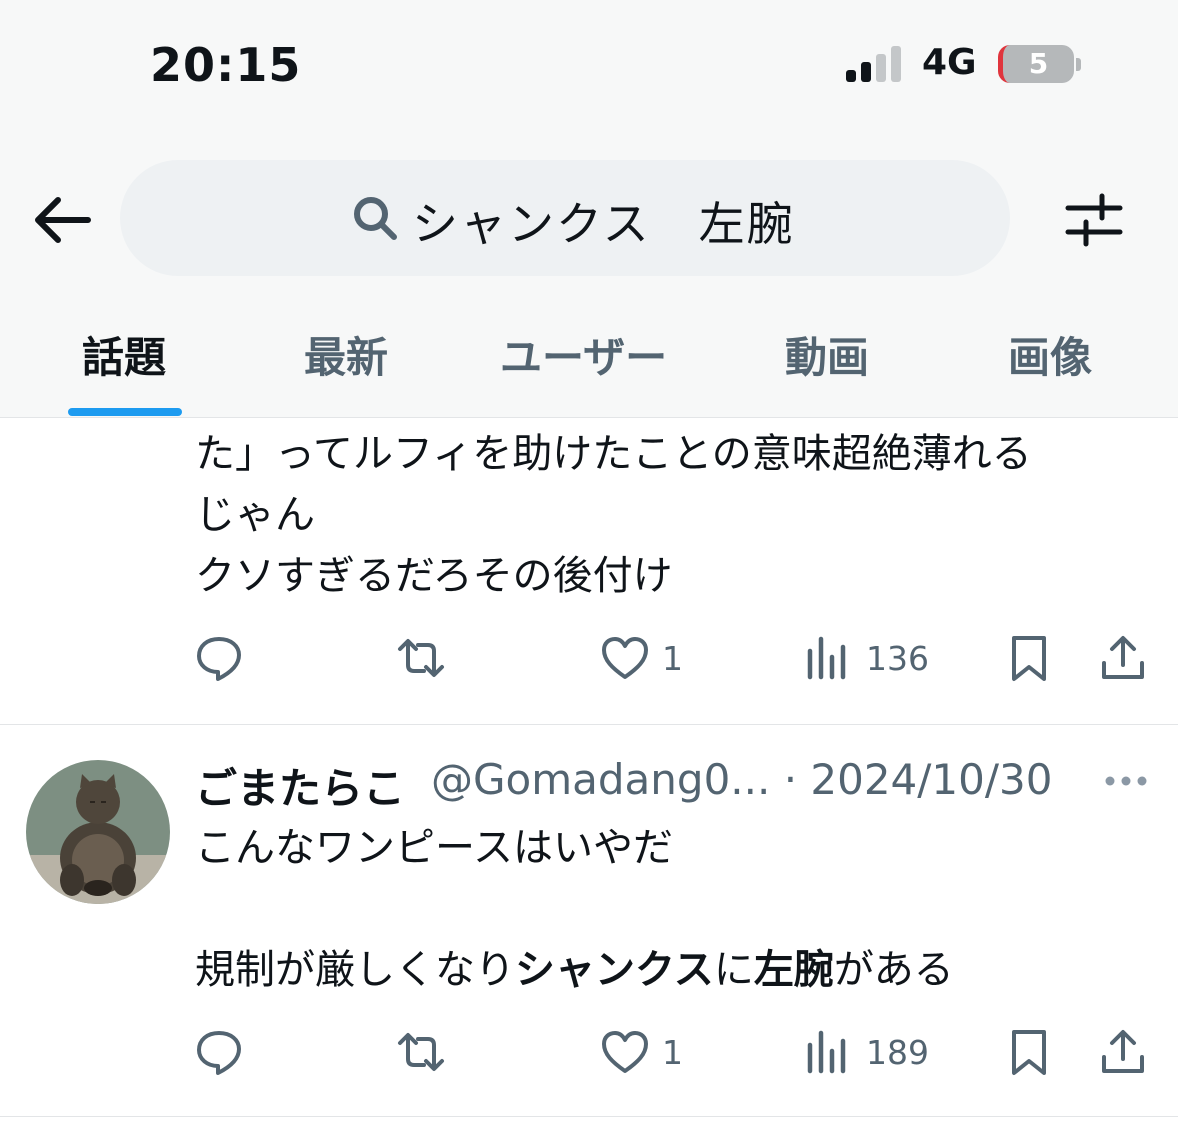 Image resolution: width=1178 pixels, height=1134 pixels. Describe the element at coordinates (1078, 64) in the screenshot. I see `battery-tip` at that location.